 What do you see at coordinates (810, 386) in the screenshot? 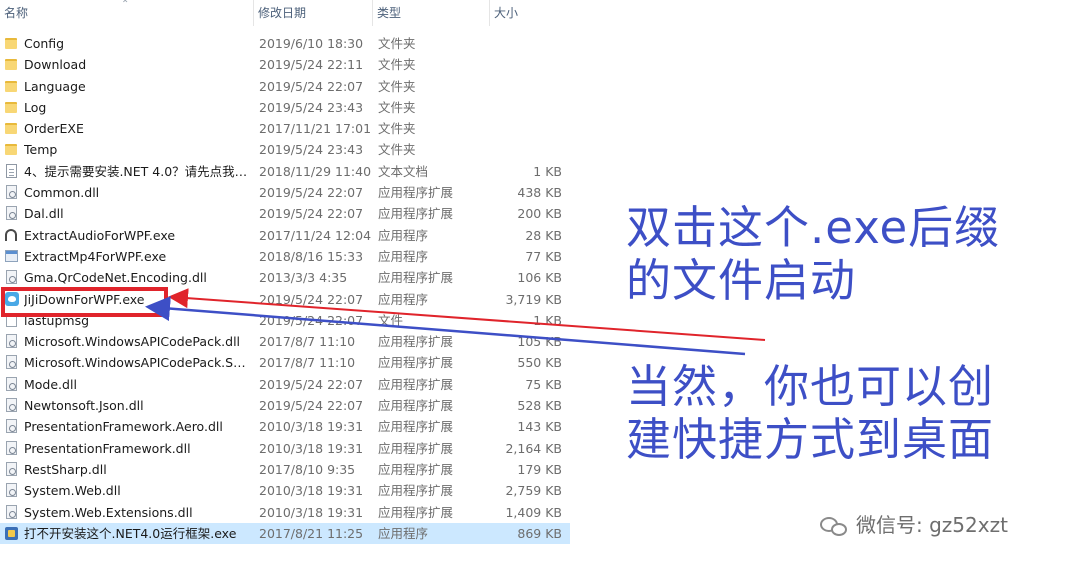
I see `caption-shortcut-line1: 当然，你也可以创` at bounding box center [810, 386].